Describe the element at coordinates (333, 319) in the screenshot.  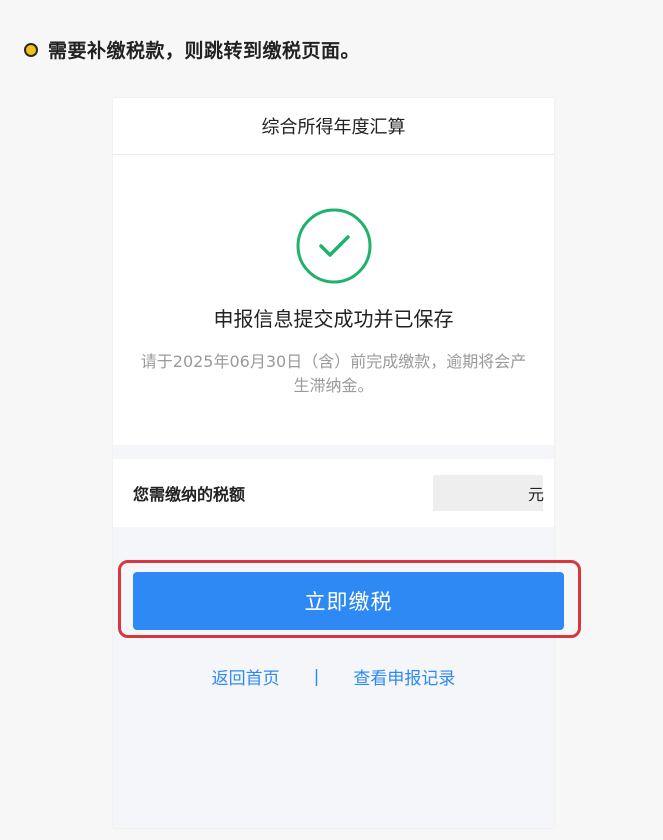
I see `status-title: 申报信息提交成功并已保存` at that location.